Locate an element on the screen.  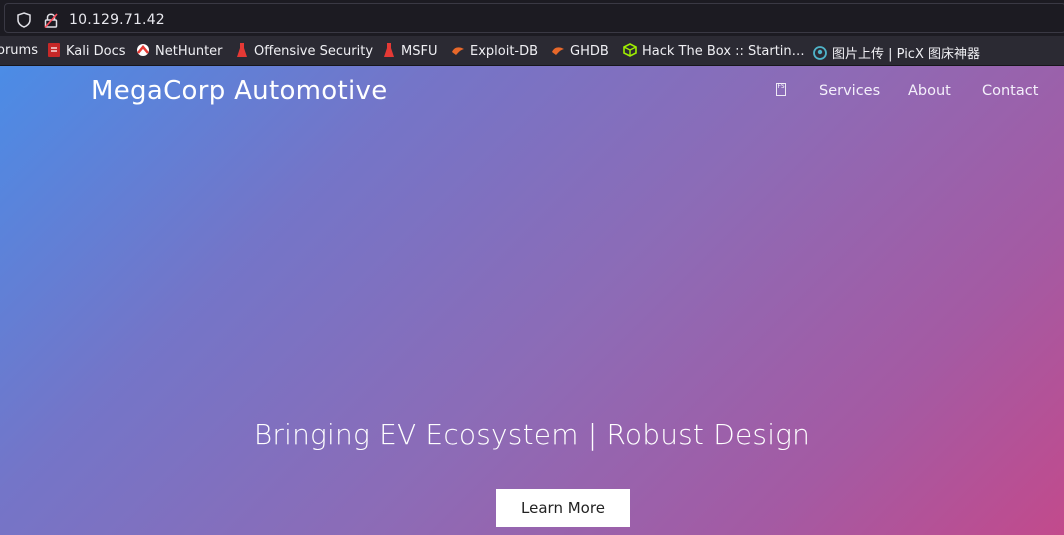
site-brand: MegaCorp Automotive is located at coordinates (239, 91).